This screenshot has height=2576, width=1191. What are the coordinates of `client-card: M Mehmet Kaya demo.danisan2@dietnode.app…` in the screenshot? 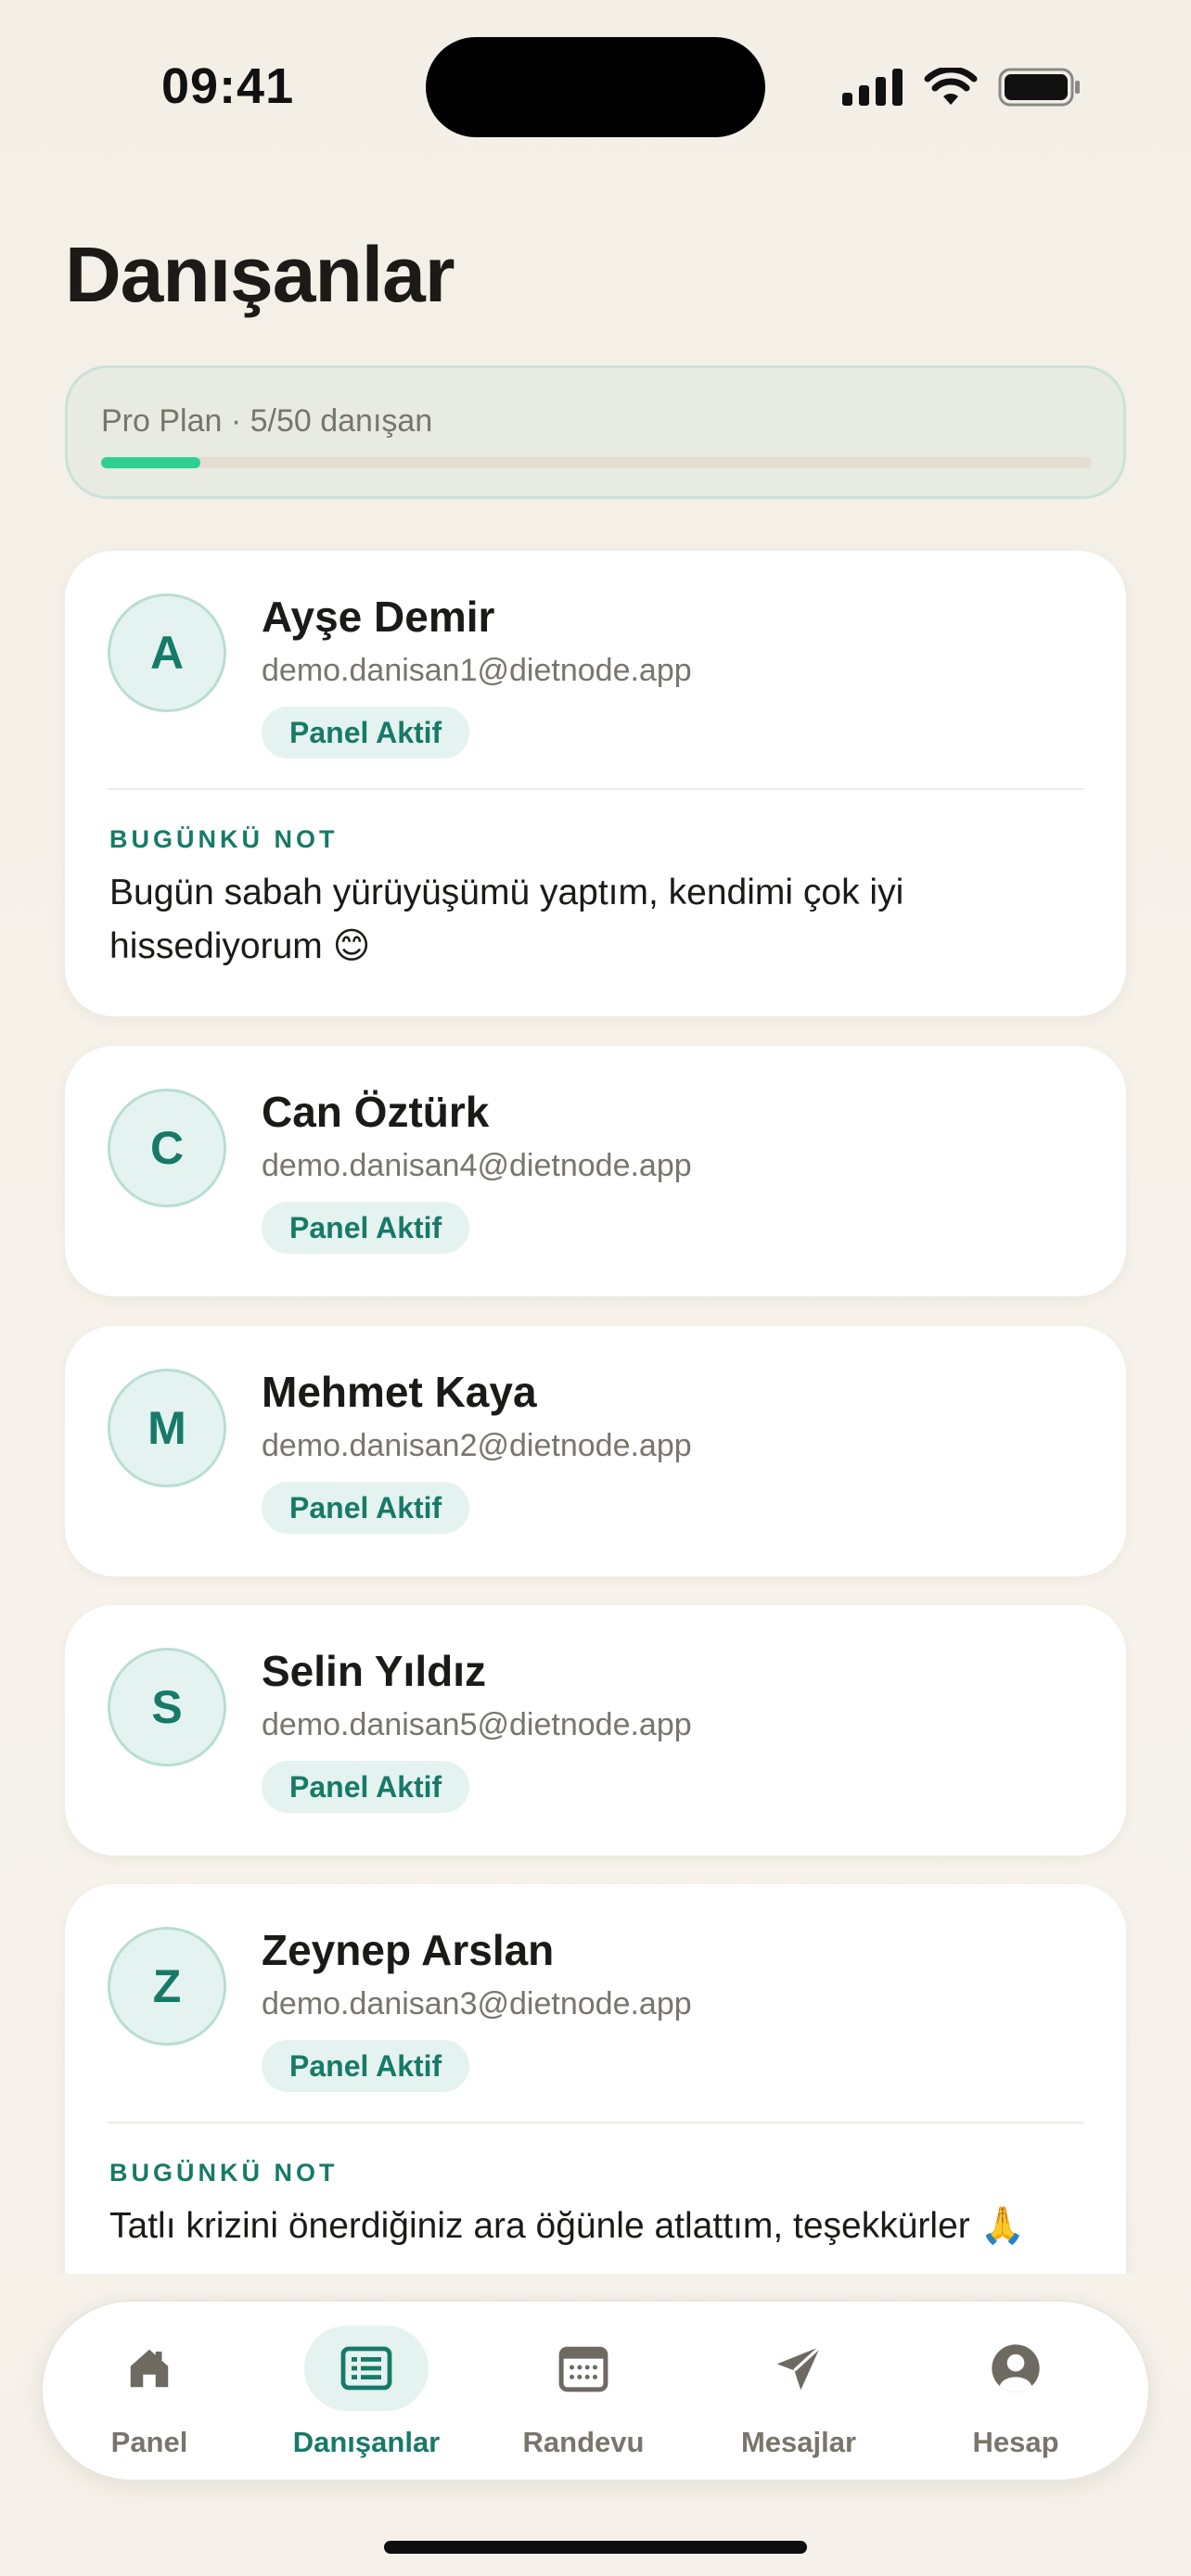 It's located at (595, 1451).